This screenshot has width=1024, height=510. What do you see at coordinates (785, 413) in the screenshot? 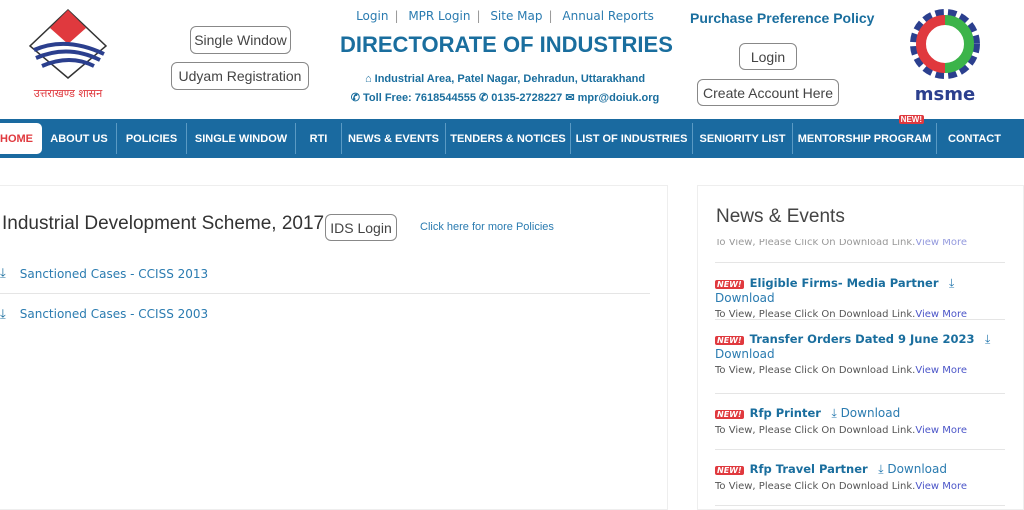
I see `news-item-title: Rfp Printer` at bounding box center [785, 413].